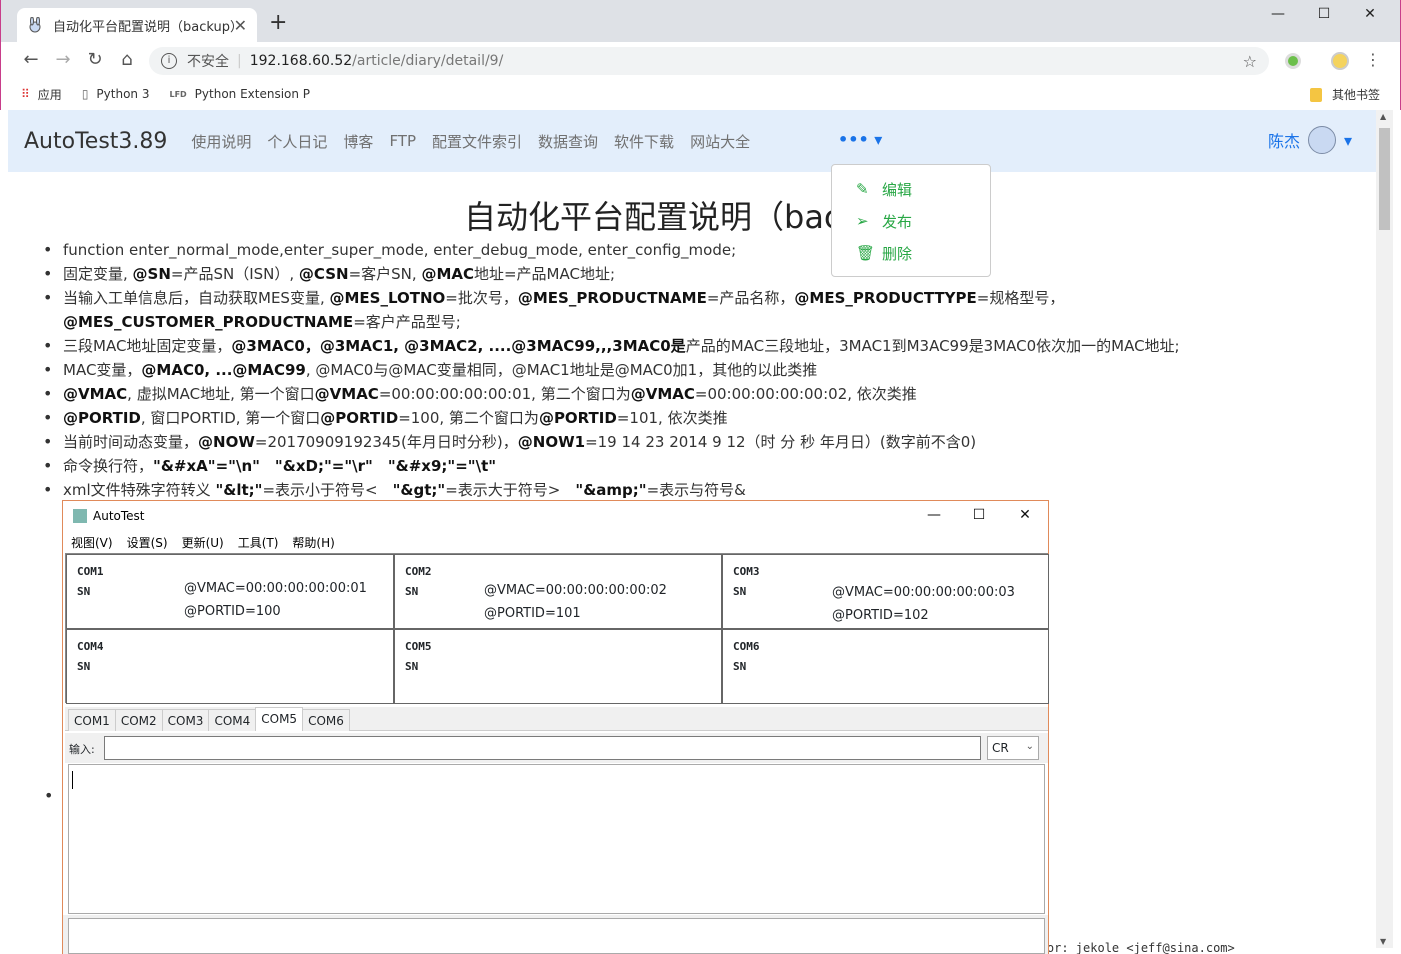  What do you see at coordinates (230, 666) in the screenshot?
I see `port-cell-com4: COM4 SN` at bounding box center [230, 666].